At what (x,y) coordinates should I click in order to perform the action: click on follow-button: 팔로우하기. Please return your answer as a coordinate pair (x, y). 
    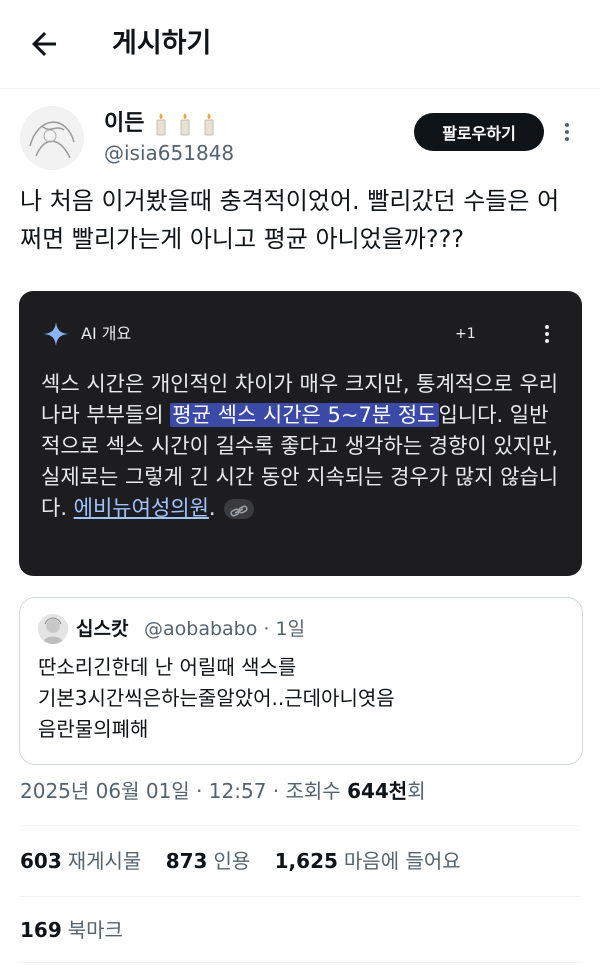
    Looking at the image, I should click on (479, 132).